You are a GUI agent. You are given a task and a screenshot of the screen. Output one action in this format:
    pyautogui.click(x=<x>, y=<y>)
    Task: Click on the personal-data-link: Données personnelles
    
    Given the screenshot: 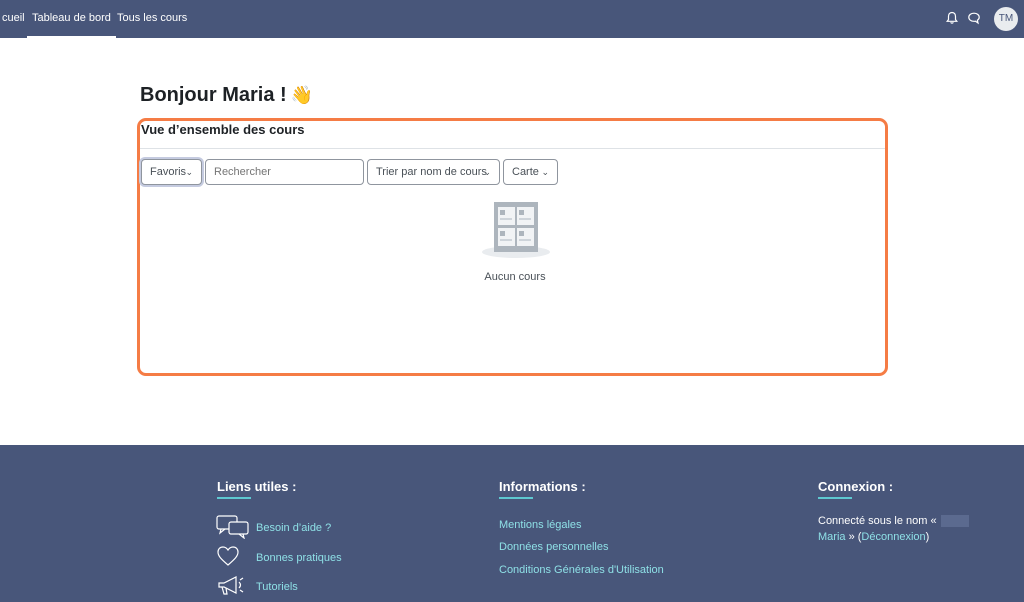 What is the action you would take?
    pyautogui.click(x=553, y=547)
    